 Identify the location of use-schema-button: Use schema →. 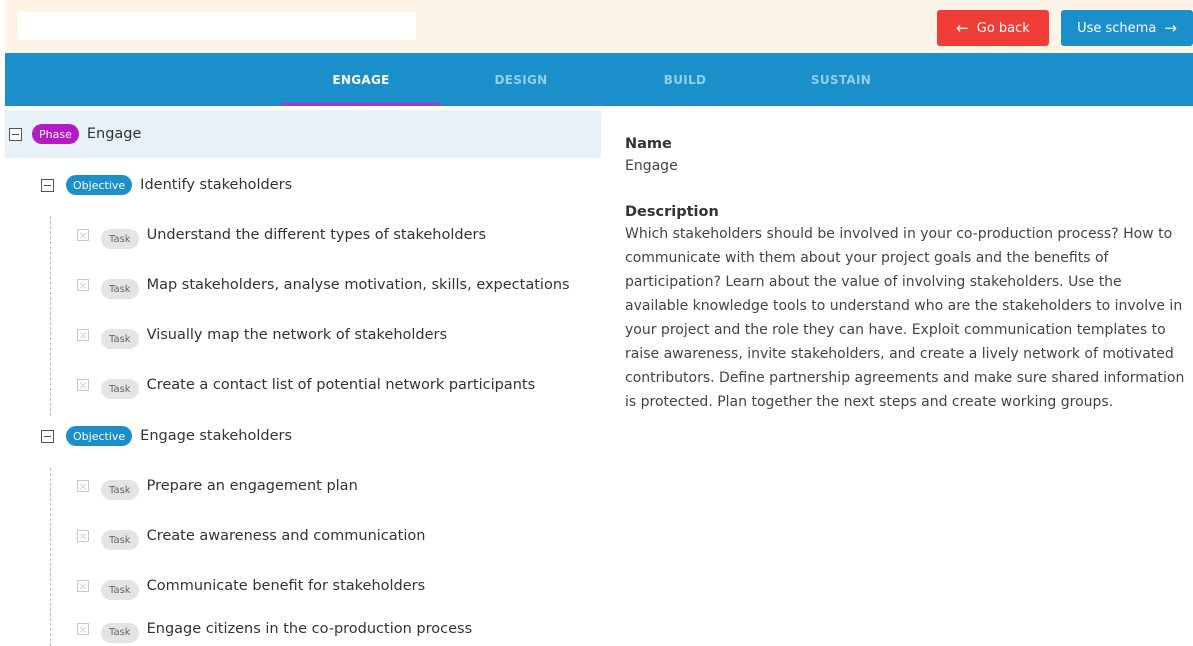
(1127, 28).